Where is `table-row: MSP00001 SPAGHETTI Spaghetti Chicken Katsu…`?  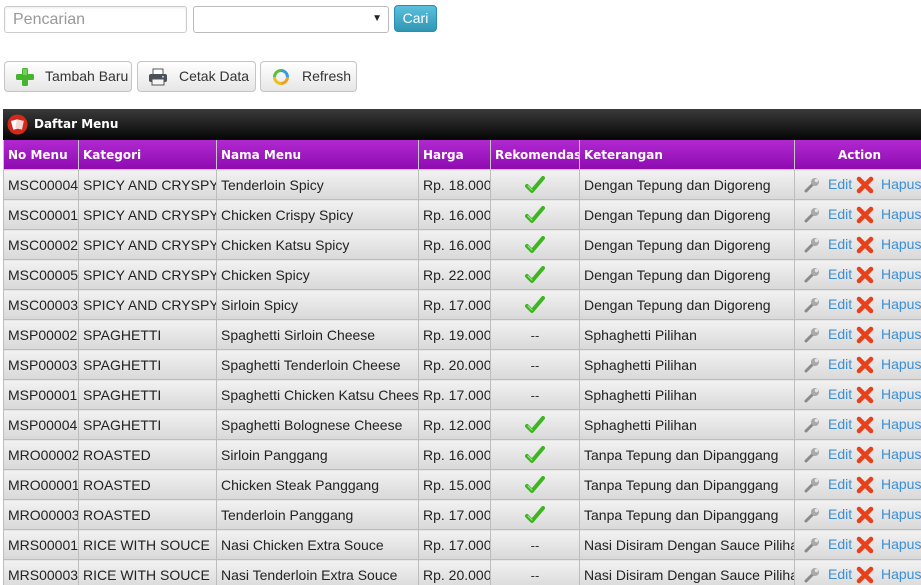 table-row: MSP00001 SPAGHETTI Spaghetti Chicken Katsu… is located at coordinates (462, 394).